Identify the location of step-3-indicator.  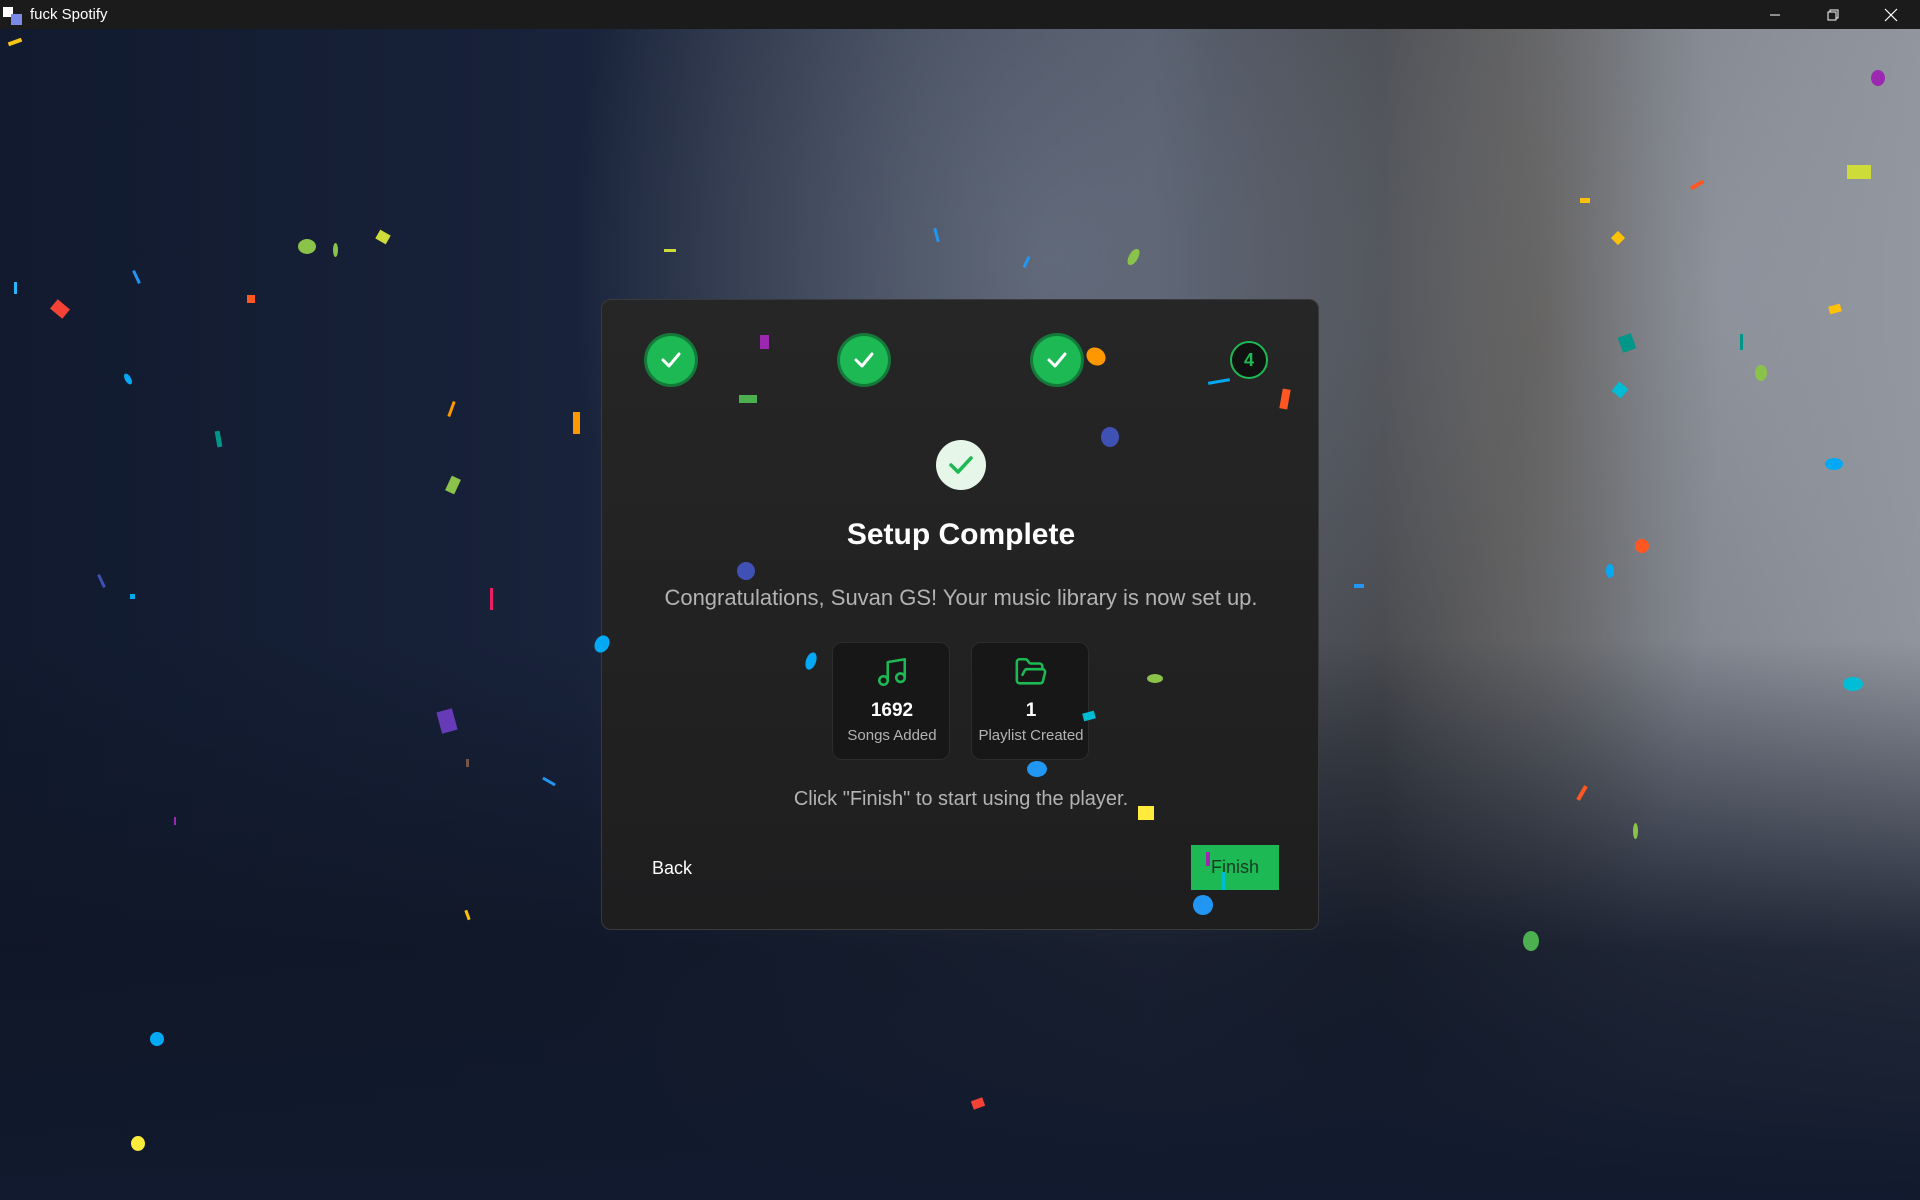
(1057, 360).